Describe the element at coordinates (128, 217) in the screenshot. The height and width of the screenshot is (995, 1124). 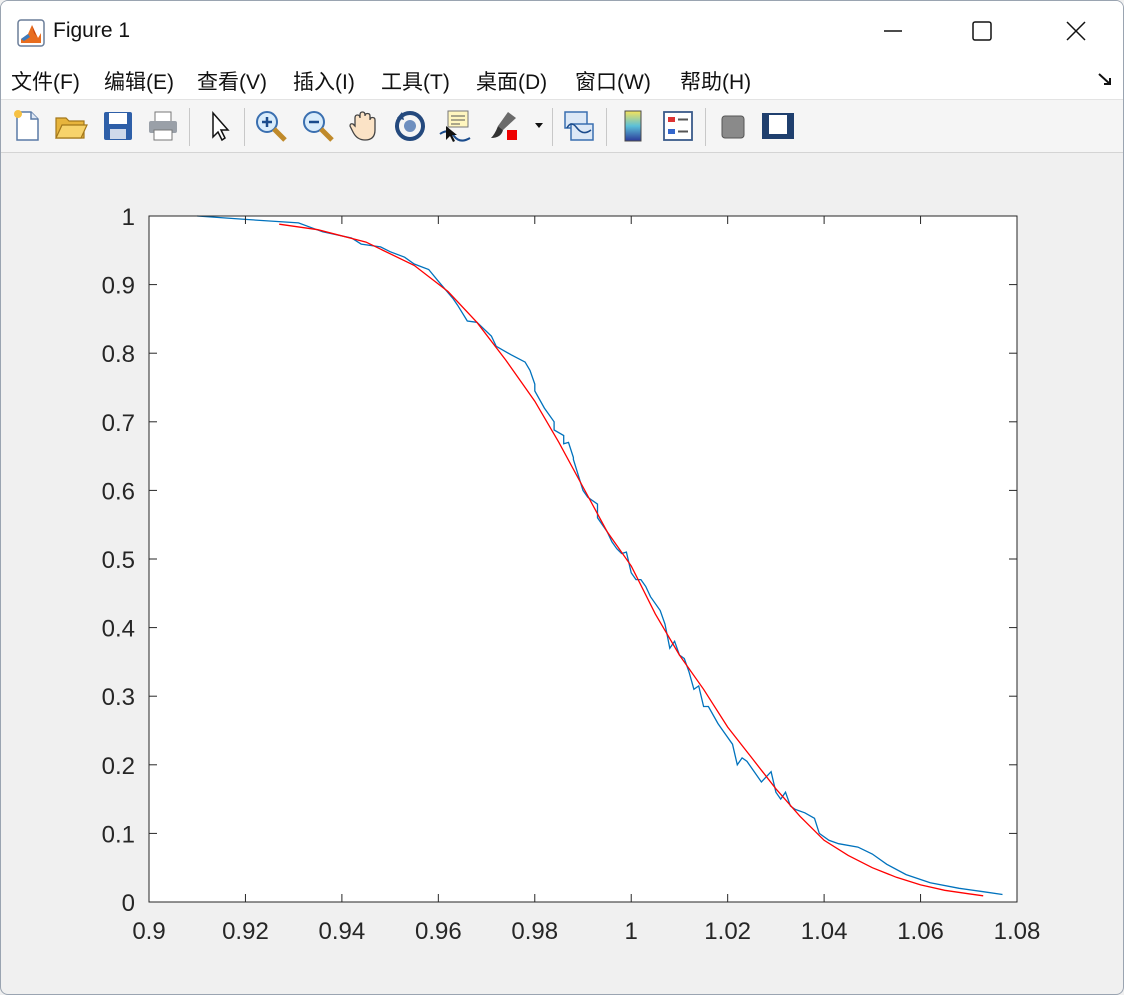
I see `y-tick-label: 1` at that location.